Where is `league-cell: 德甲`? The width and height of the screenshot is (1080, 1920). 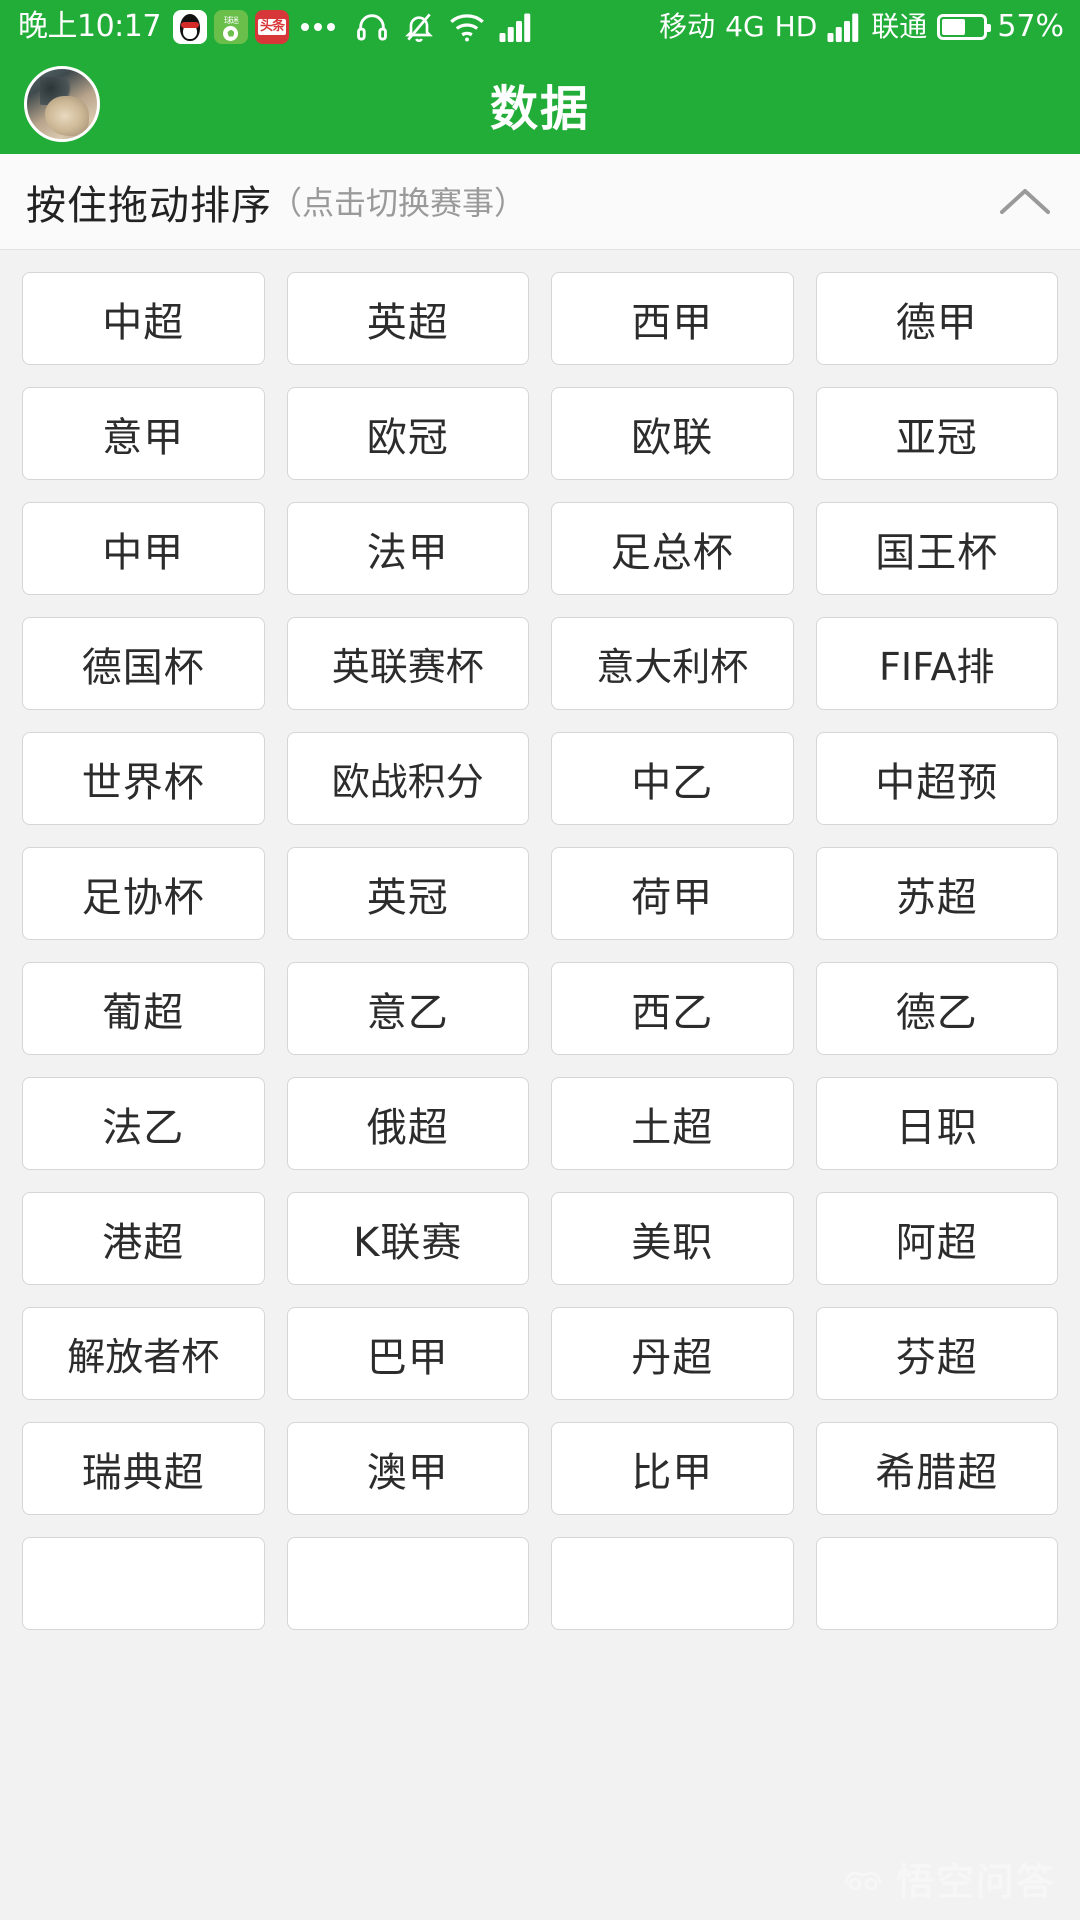
league-cell: 德甲 is located at coordinates (936, 318).